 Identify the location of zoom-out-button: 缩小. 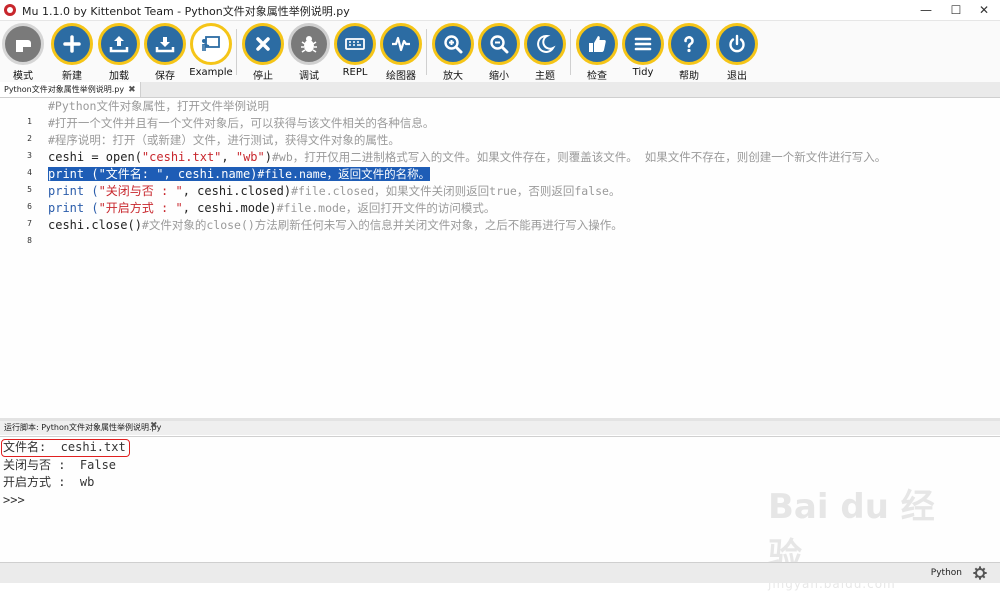
(499, 52).